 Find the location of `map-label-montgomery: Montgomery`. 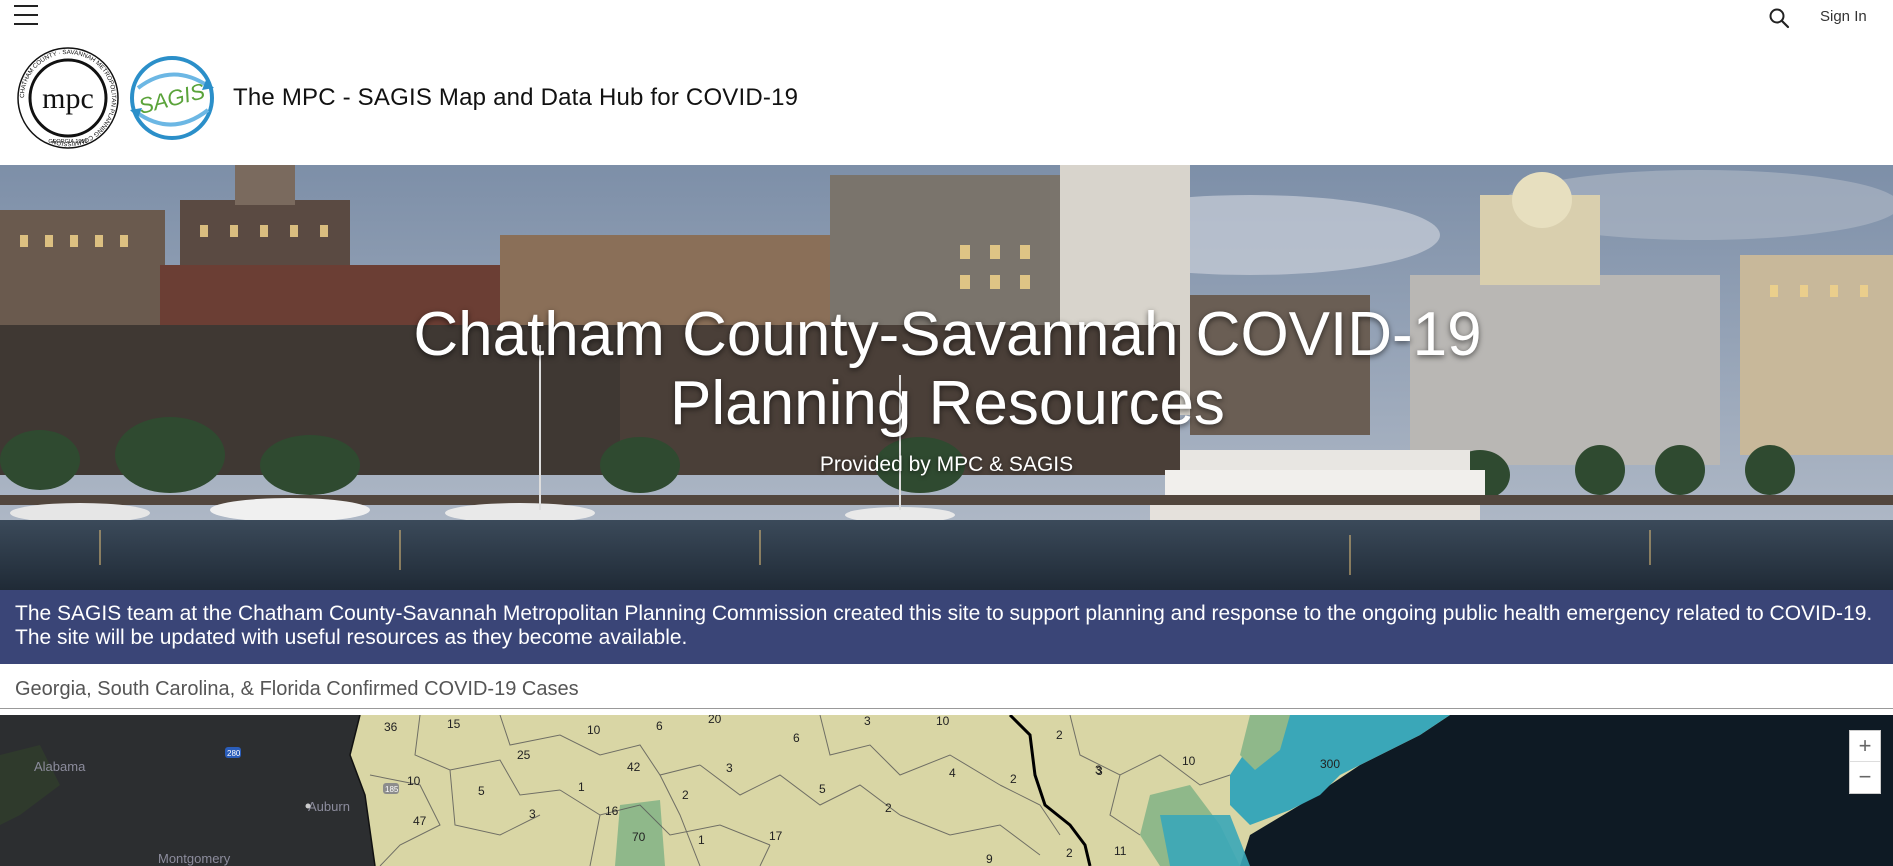

map-label-montgomery: Montgomery is located at coordinates (194, 858).